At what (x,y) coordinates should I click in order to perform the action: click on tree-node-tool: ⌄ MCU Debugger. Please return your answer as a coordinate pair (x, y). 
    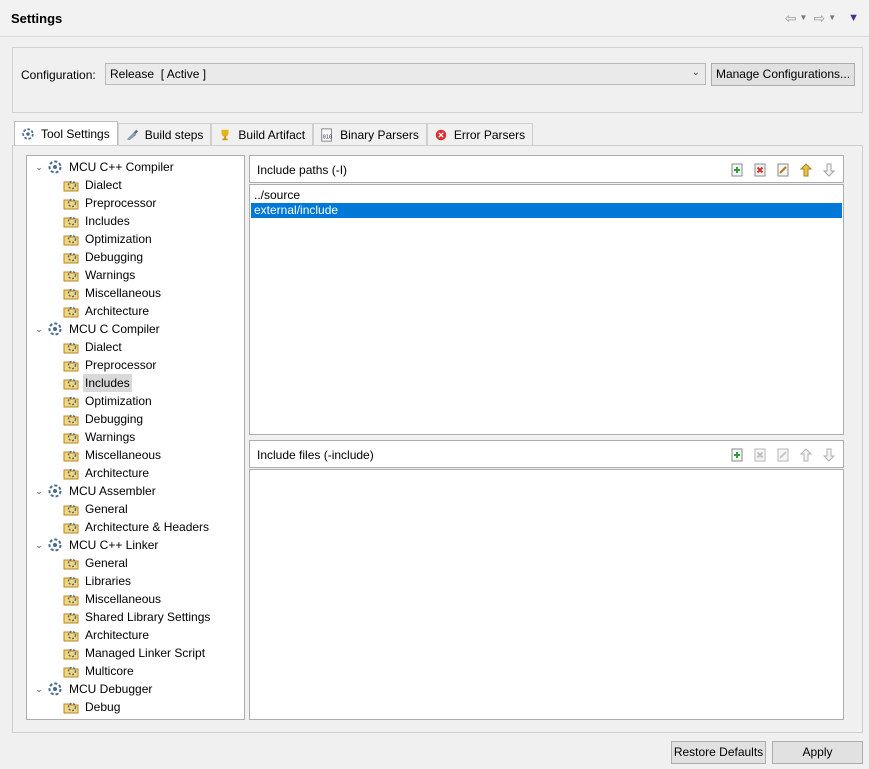
    Looking at the image, I should click on (93, 689).